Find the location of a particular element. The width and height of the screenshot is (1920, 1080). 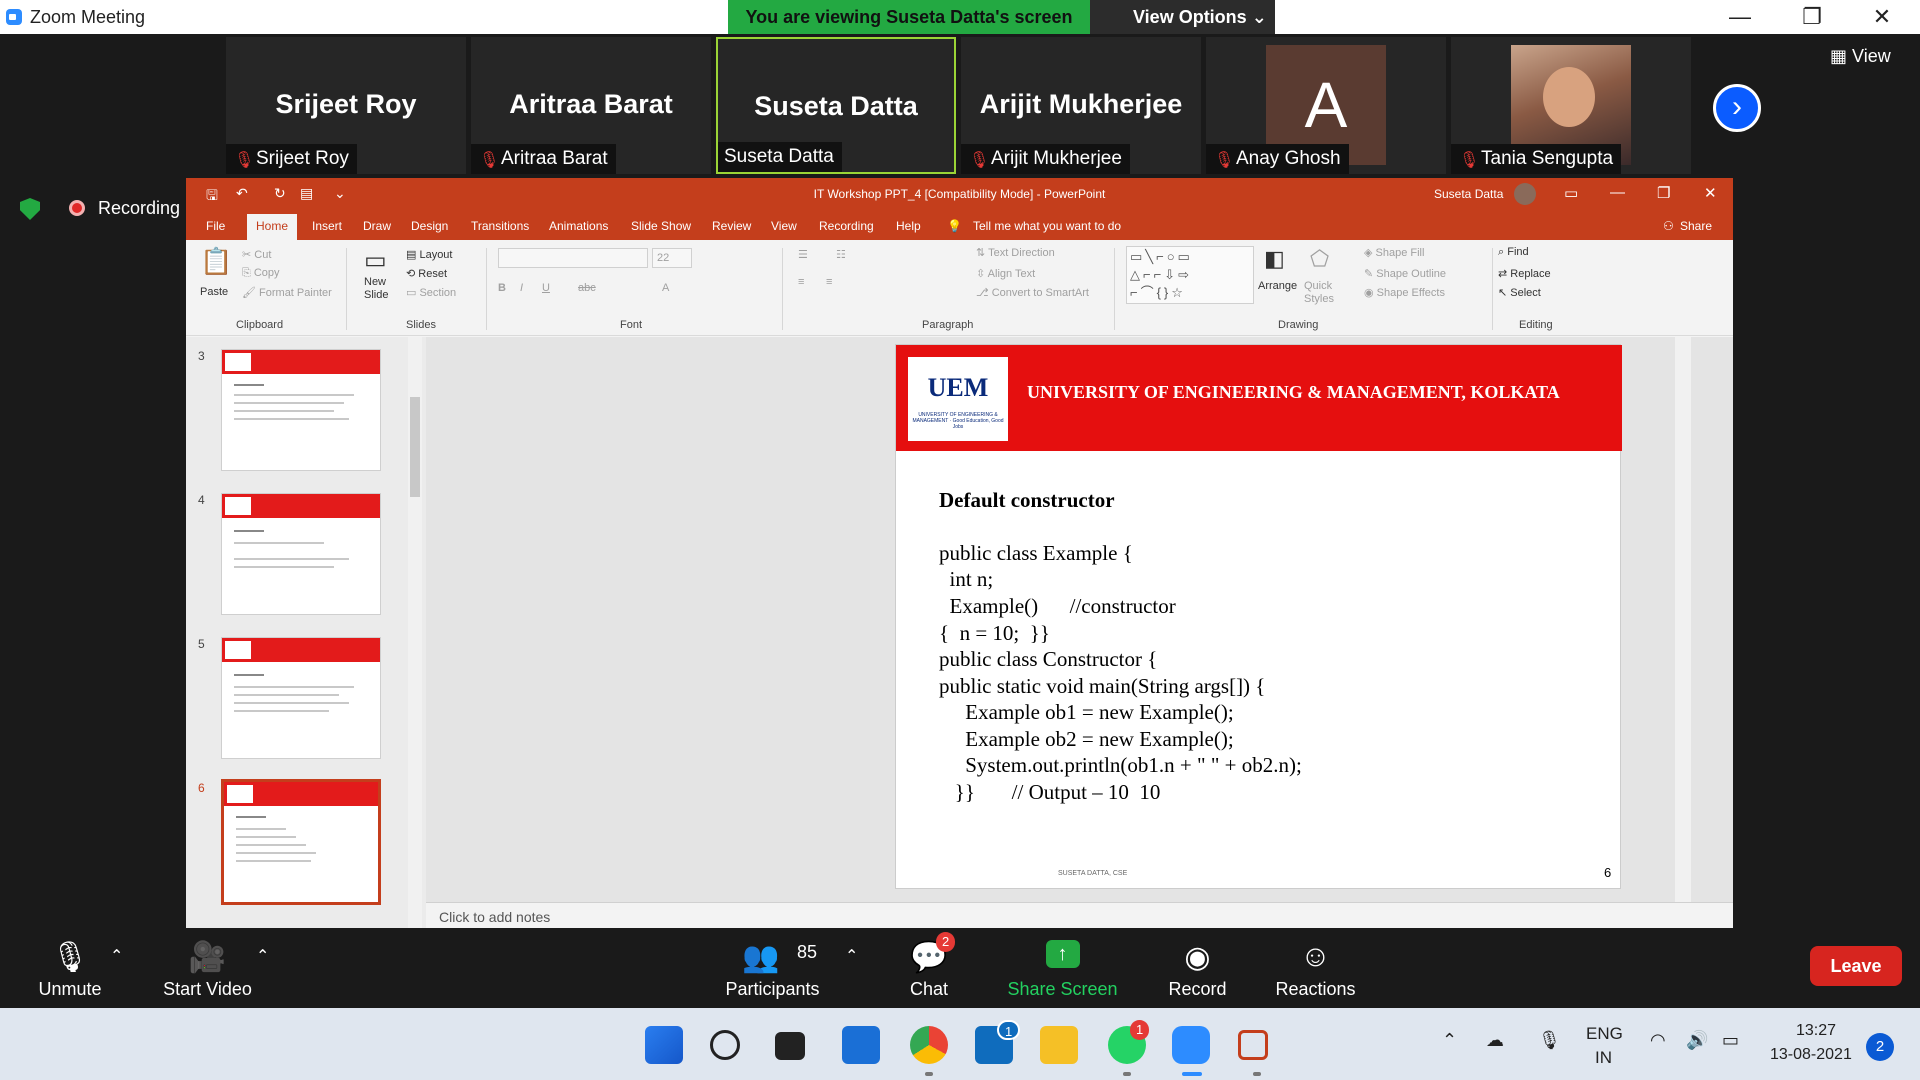

avatar is located at coordinates (1525, 194).